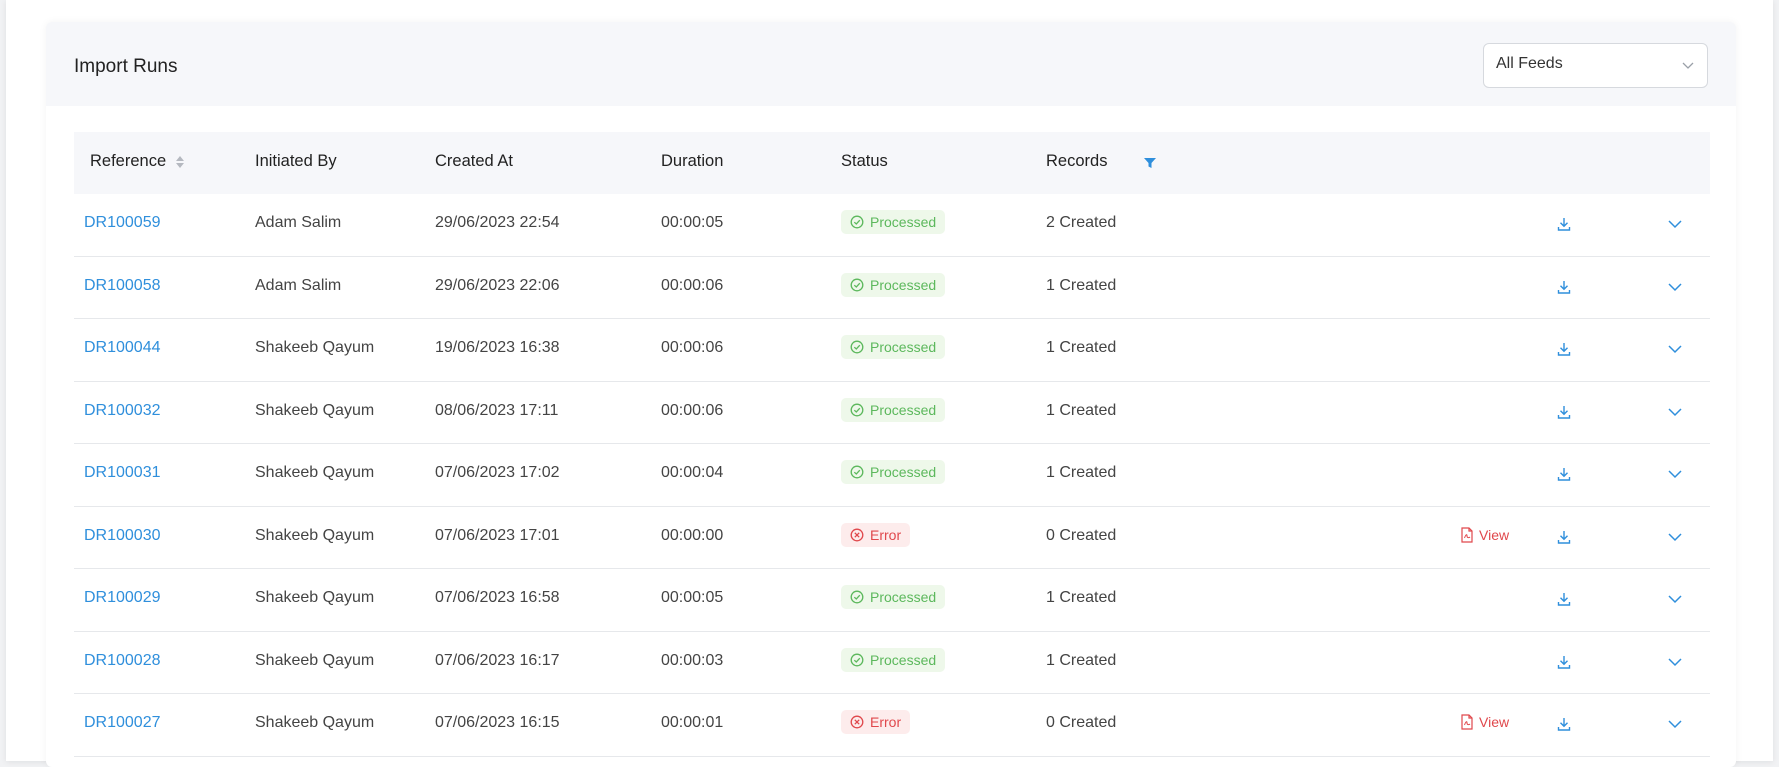 Image resolution: width=1779 pixels, height=767 pixels. What do you see at coordinates (692, 597) in the screenshot?
I see `duration-cell: 00:00:05` at bounding box center [692, 597].